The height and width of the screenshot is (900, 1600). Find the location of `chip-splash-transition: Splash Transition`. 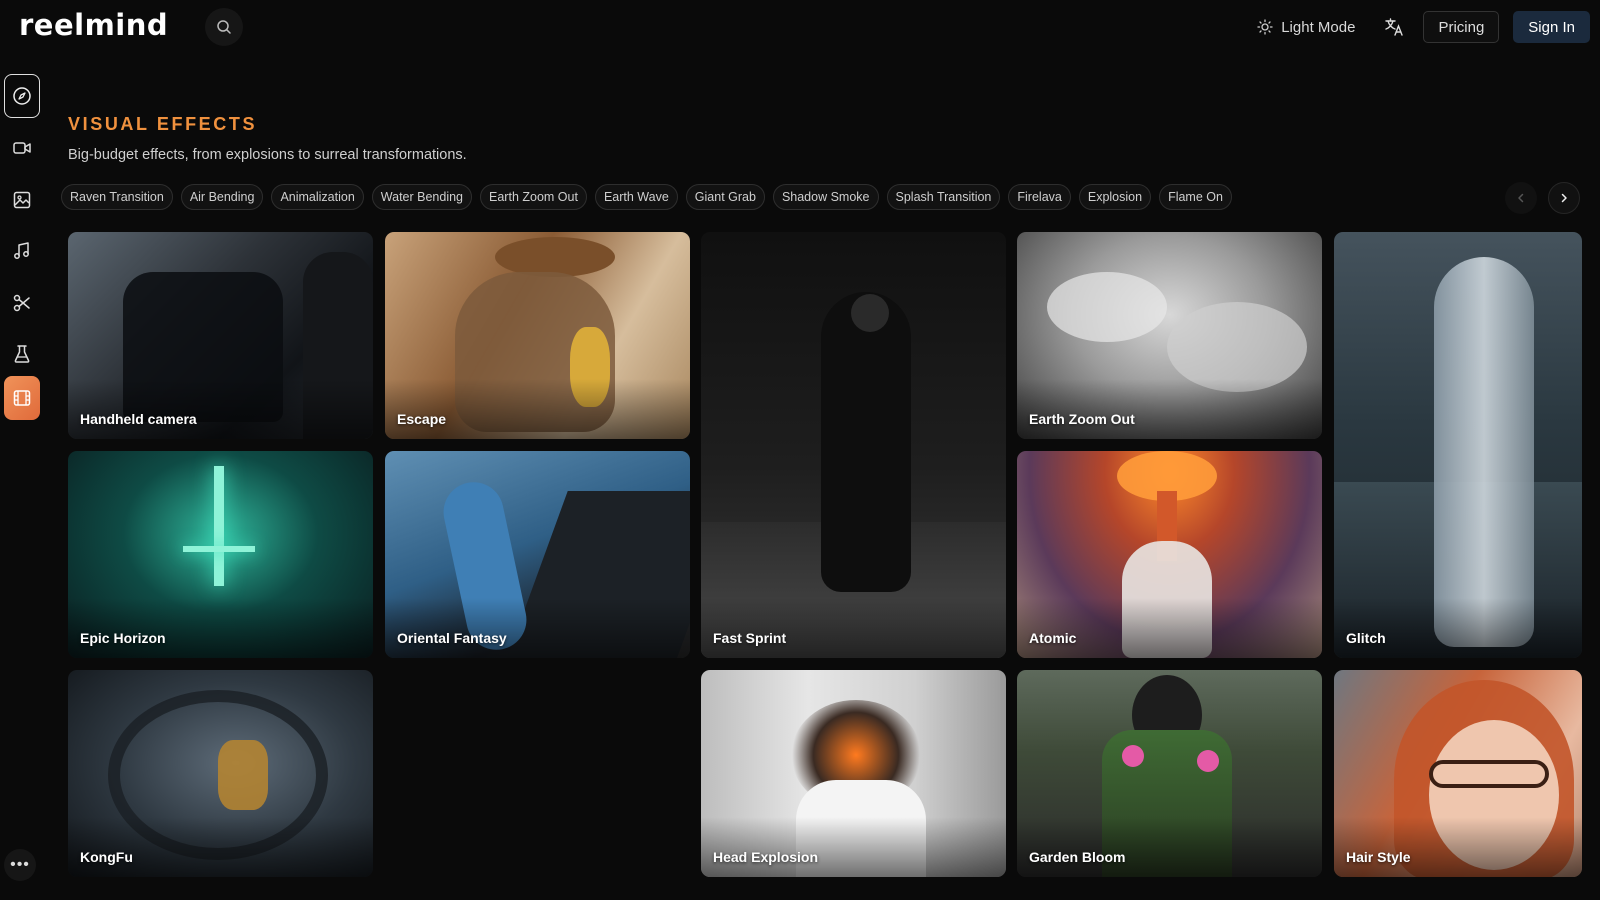

chip-splash-transition: Splash Transition is located at coordinates (943, 197).